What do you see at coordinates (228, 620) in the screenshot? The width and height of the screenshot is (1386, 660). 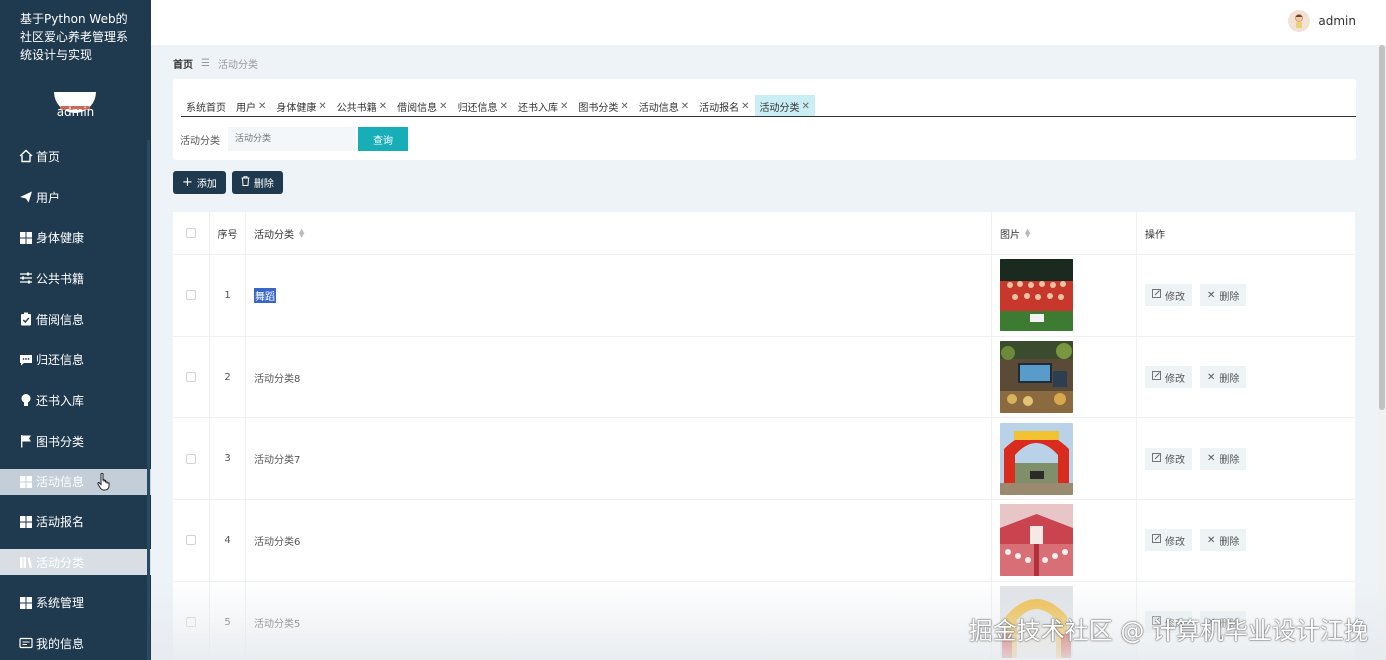 I see `row-index: 5` at bounding box center [228, 620].